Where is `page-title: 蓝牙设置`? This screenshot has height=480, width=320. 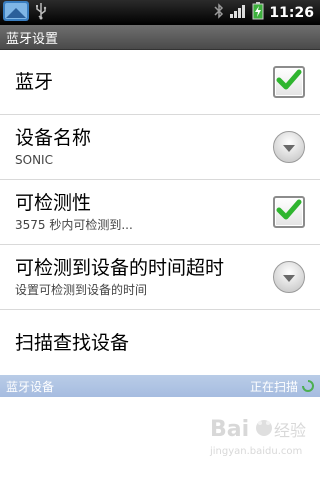
page-title: 蓝牙设置 is located at coordinates (32, 39).